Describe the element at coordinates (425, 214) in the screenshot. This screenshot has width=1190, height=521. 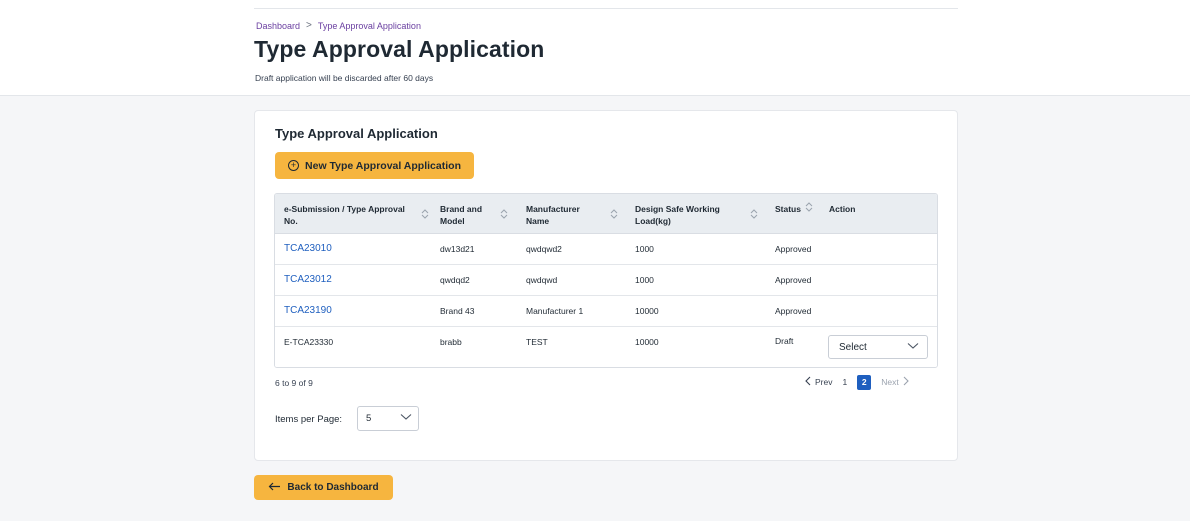
I see `sort-submission-icon` at that location.